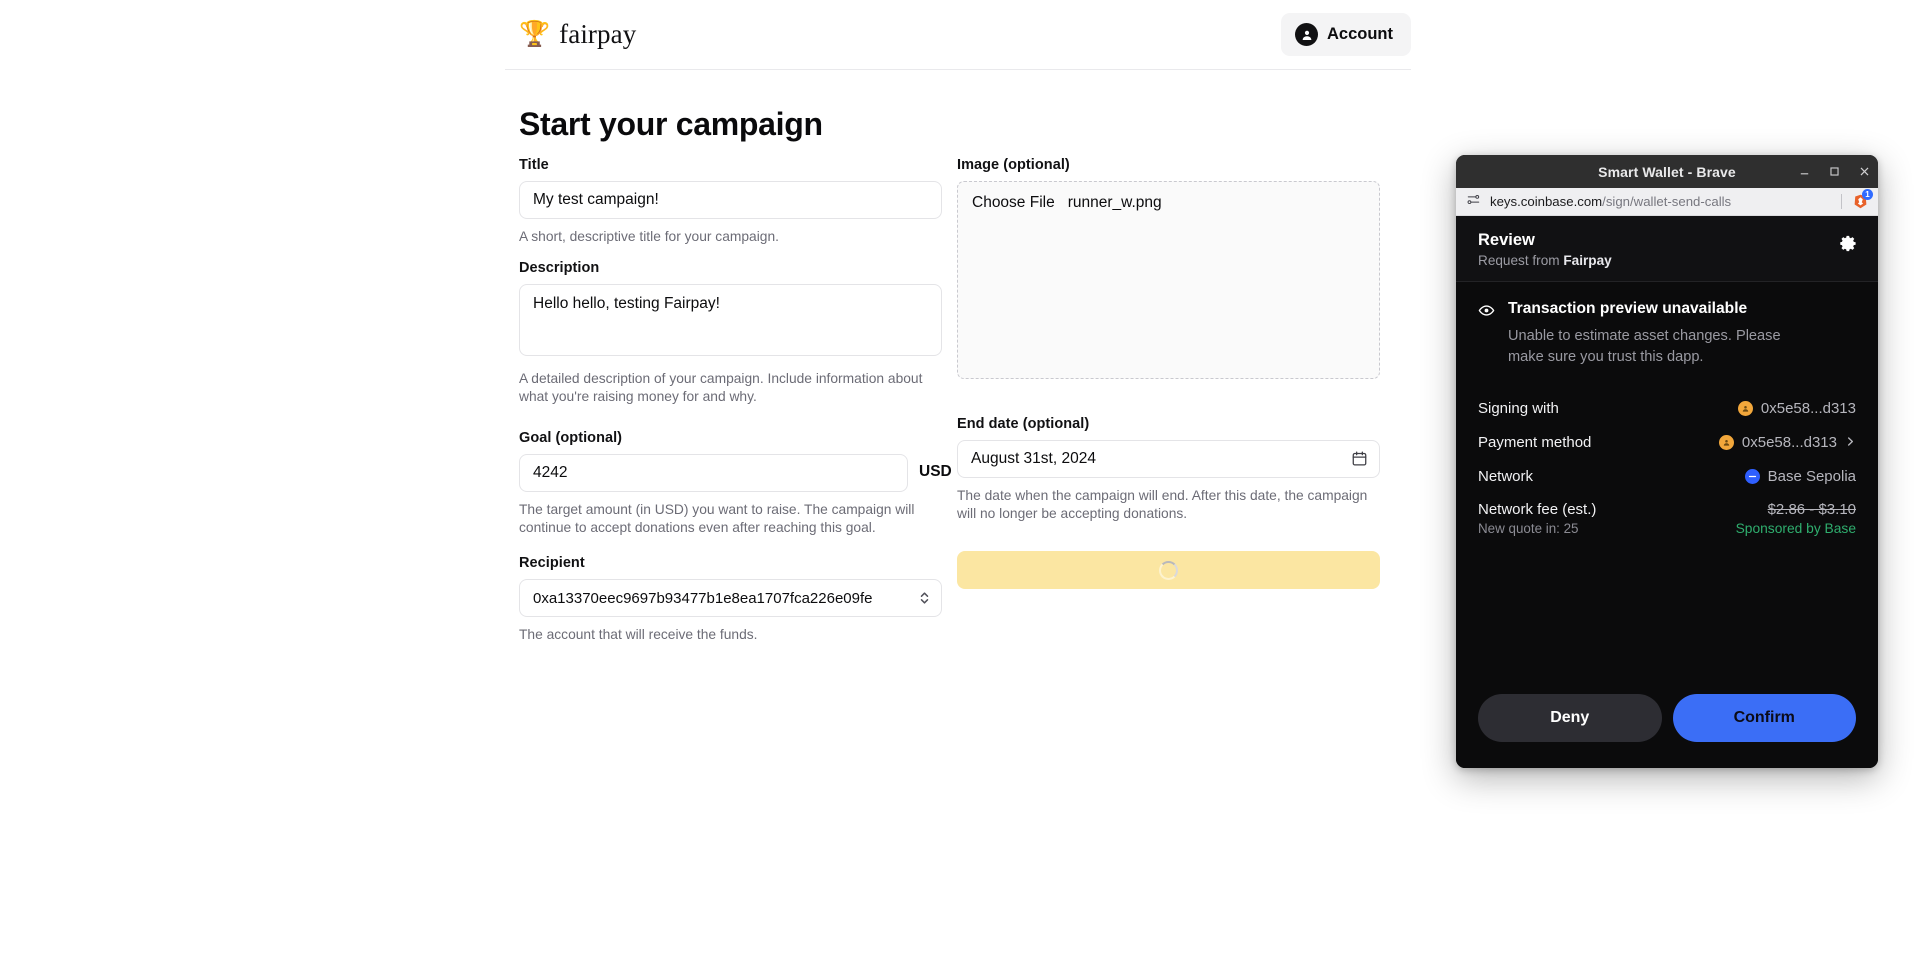 This screenshot has width=1920, height=974. I want to click on row-value: Base Sepolia, so click(1800, 476).